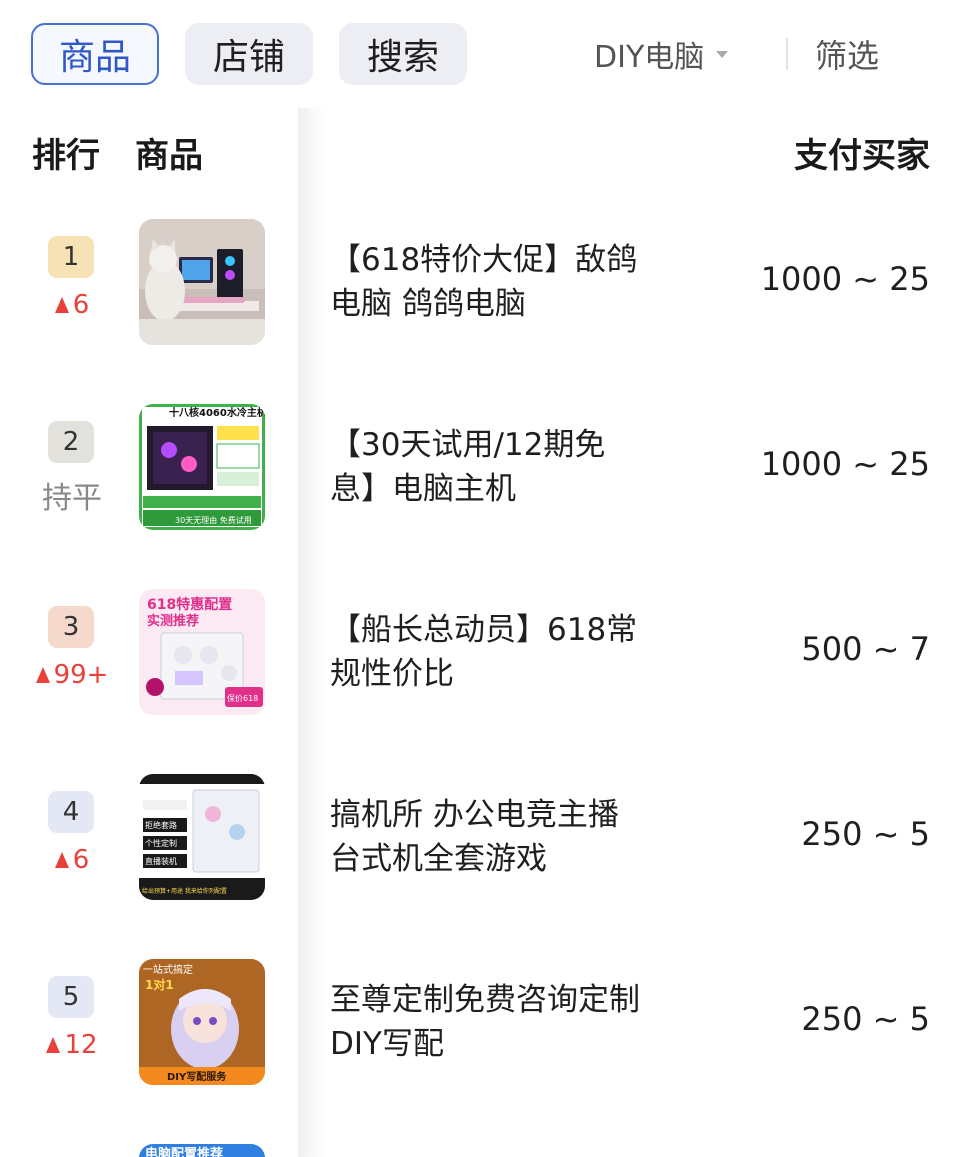  I want to click on buyers-range: 500 ~ 7, so click(865, 649).